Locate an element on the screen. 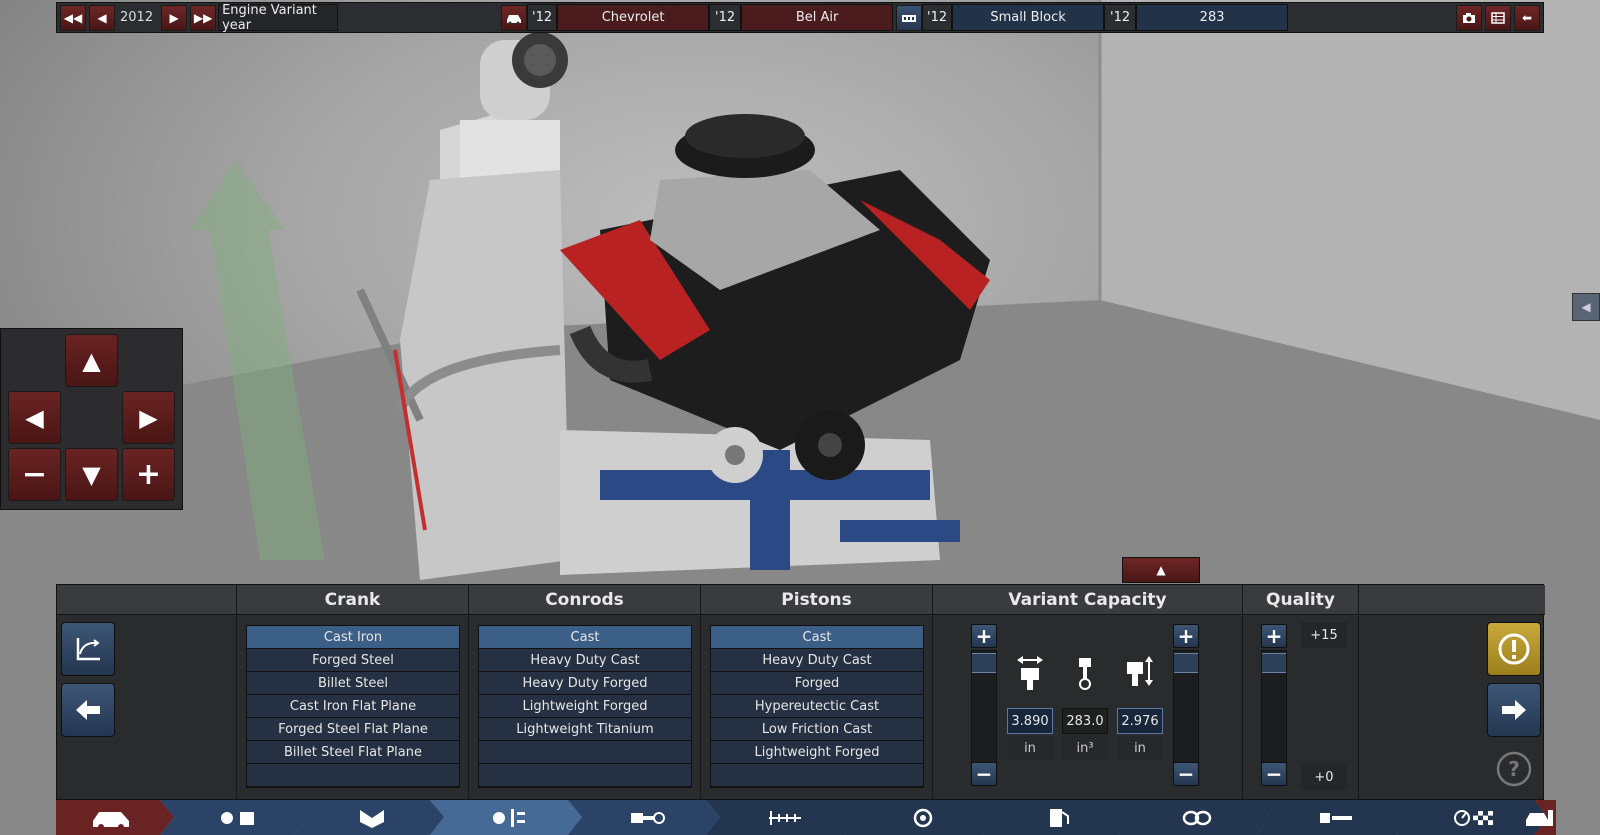 The height and width of the screenshot is (835, 1600). nav-tune-tab is located at coordinates (1336, 817).